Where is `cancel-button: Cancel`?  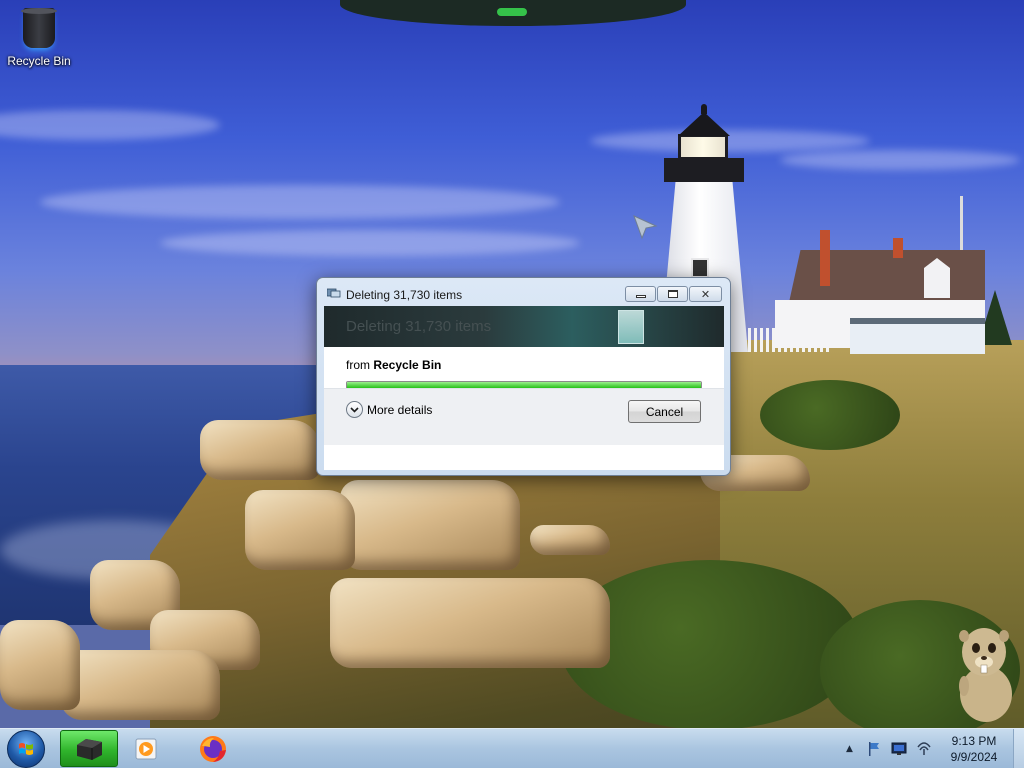 cancel-button: Cancel is located at coordinates (664, 411).